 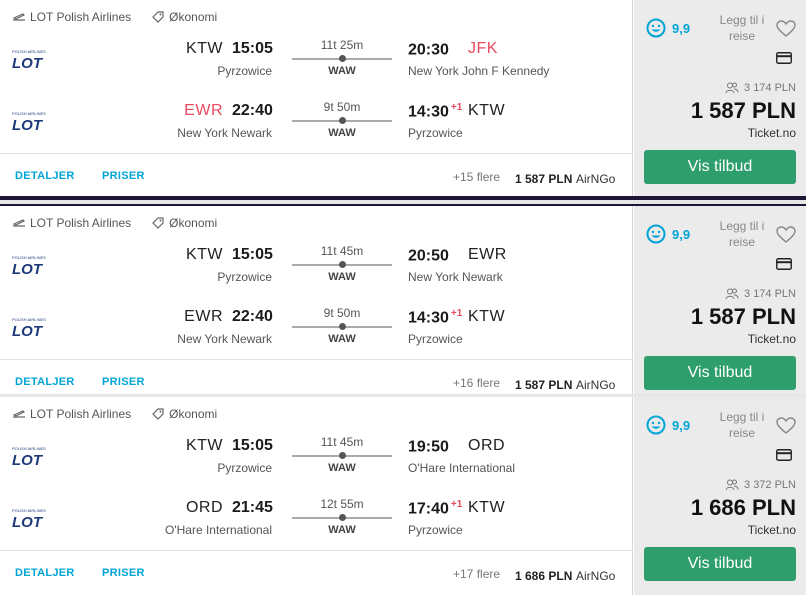 I want to click on price: 1 587 PLN, so click(x=743, y=110).